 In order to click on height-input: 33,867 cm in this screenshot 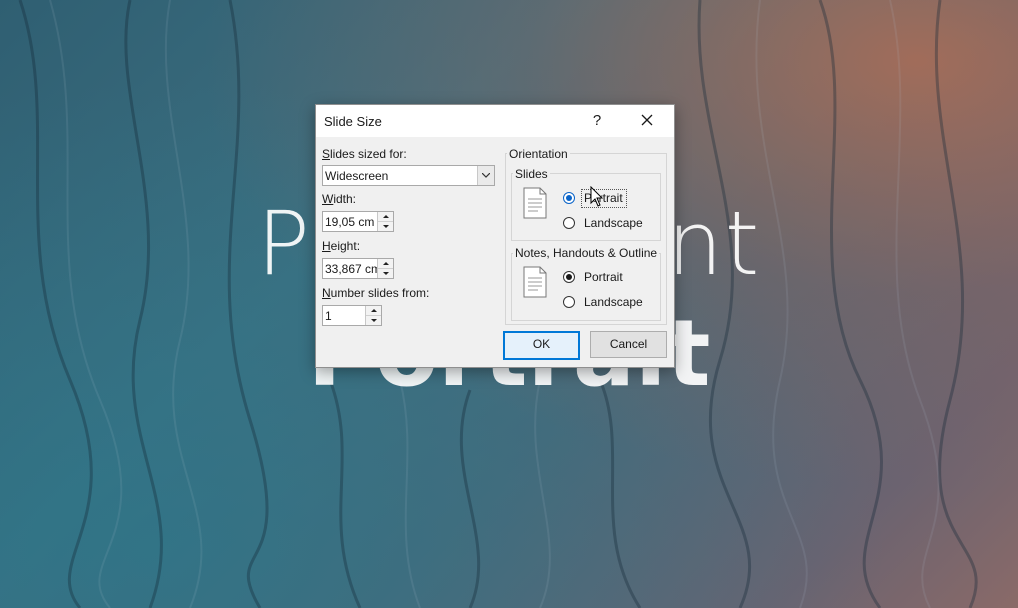, I will do `click(351, 269)`.